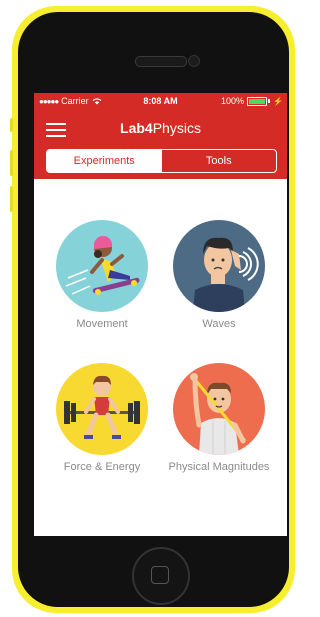 This screenshot has width=320, height=617. I want to click on movement-illustration, so click(102, 266).